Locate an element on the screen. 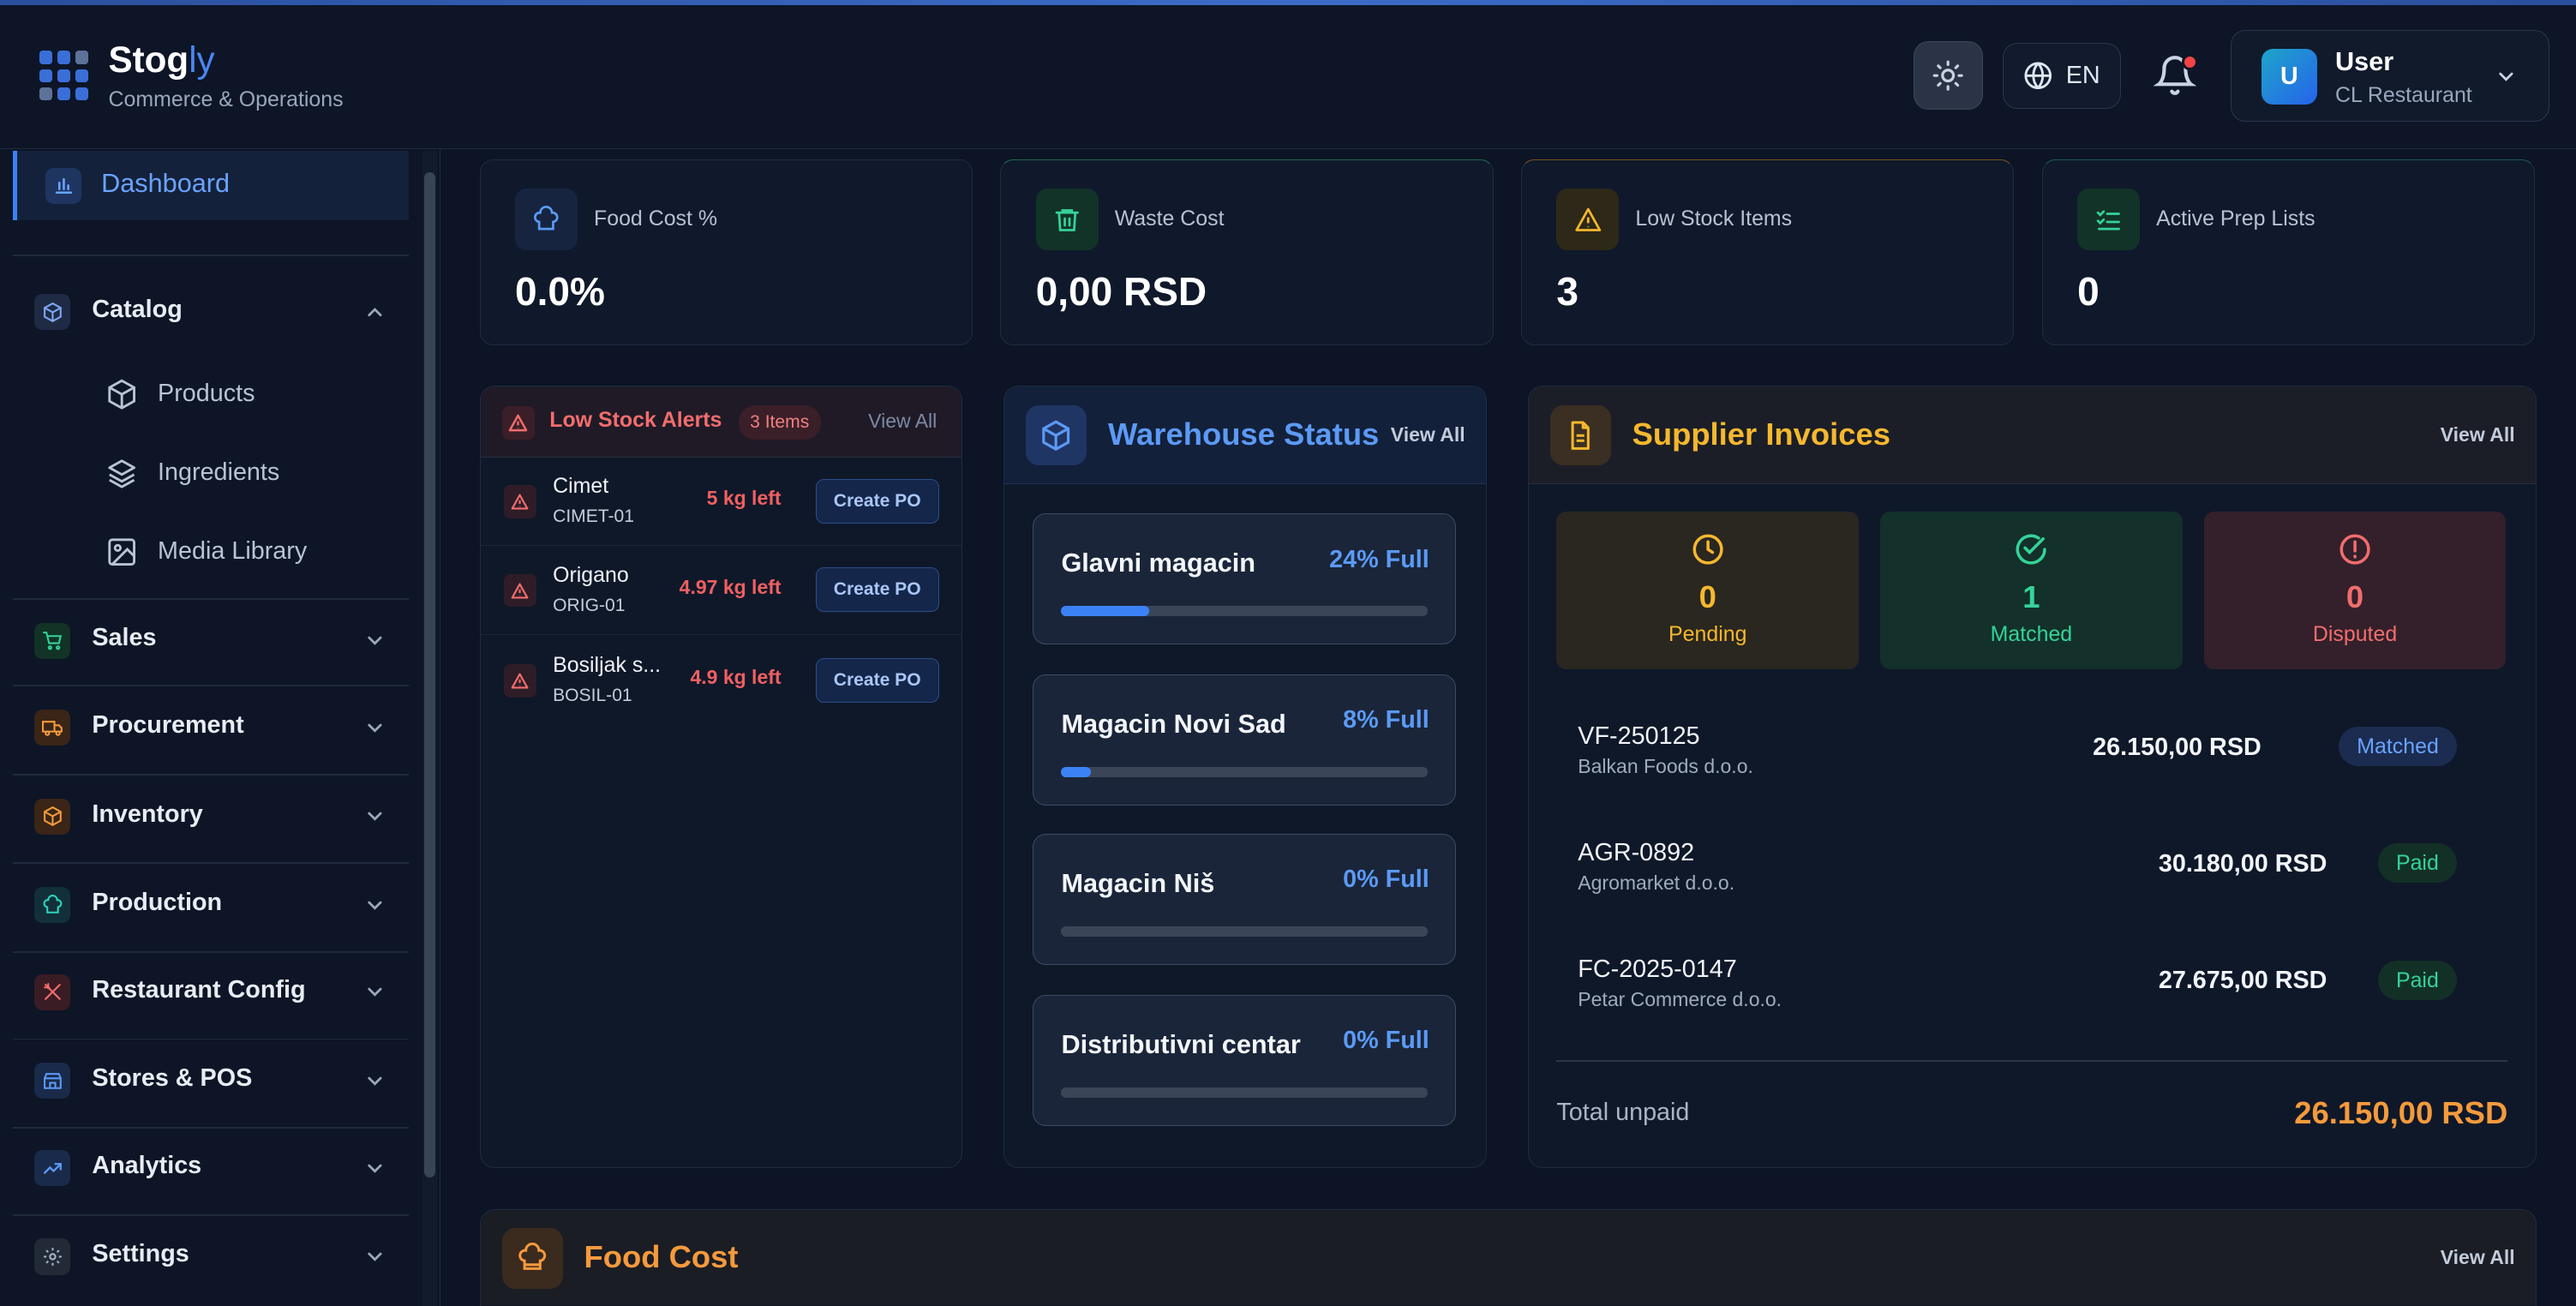  sidebar-item-sales: Sales is located at coordinates (211, 640).